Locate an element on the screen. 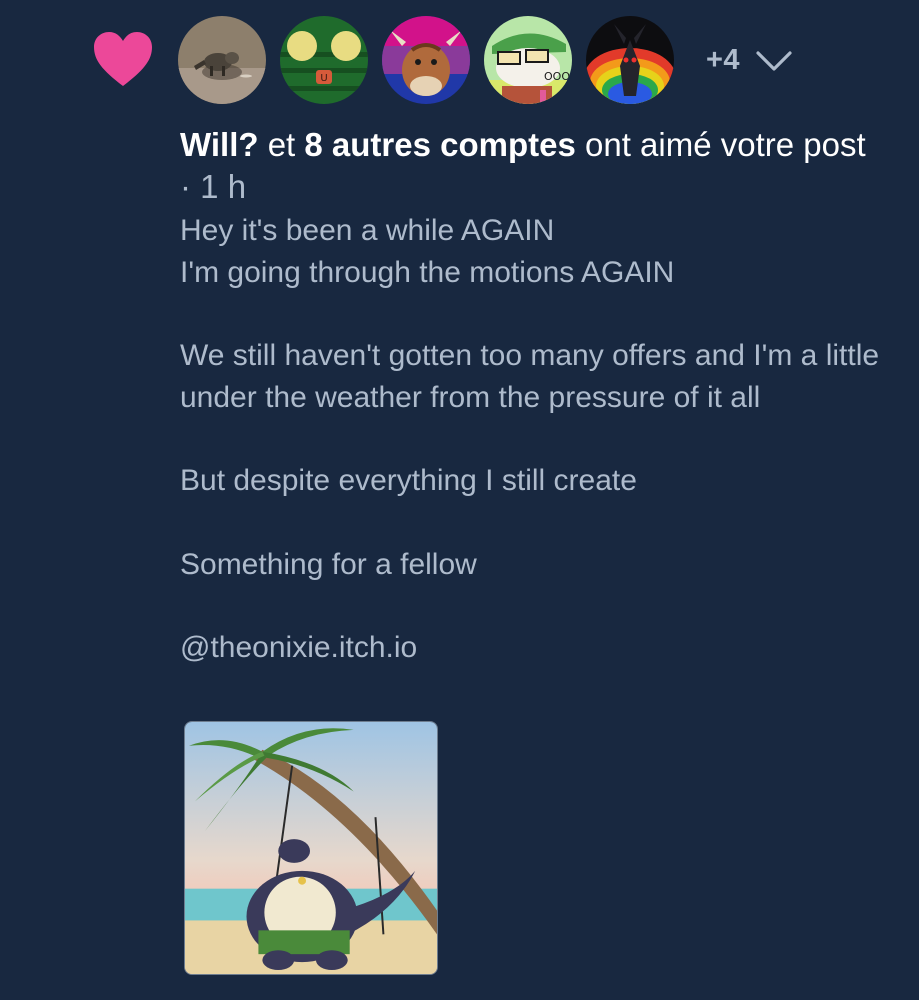 Image resolution: width=919 pixels, height=1000 pixels. avatar-dragon is located at coordinates (630, 60).